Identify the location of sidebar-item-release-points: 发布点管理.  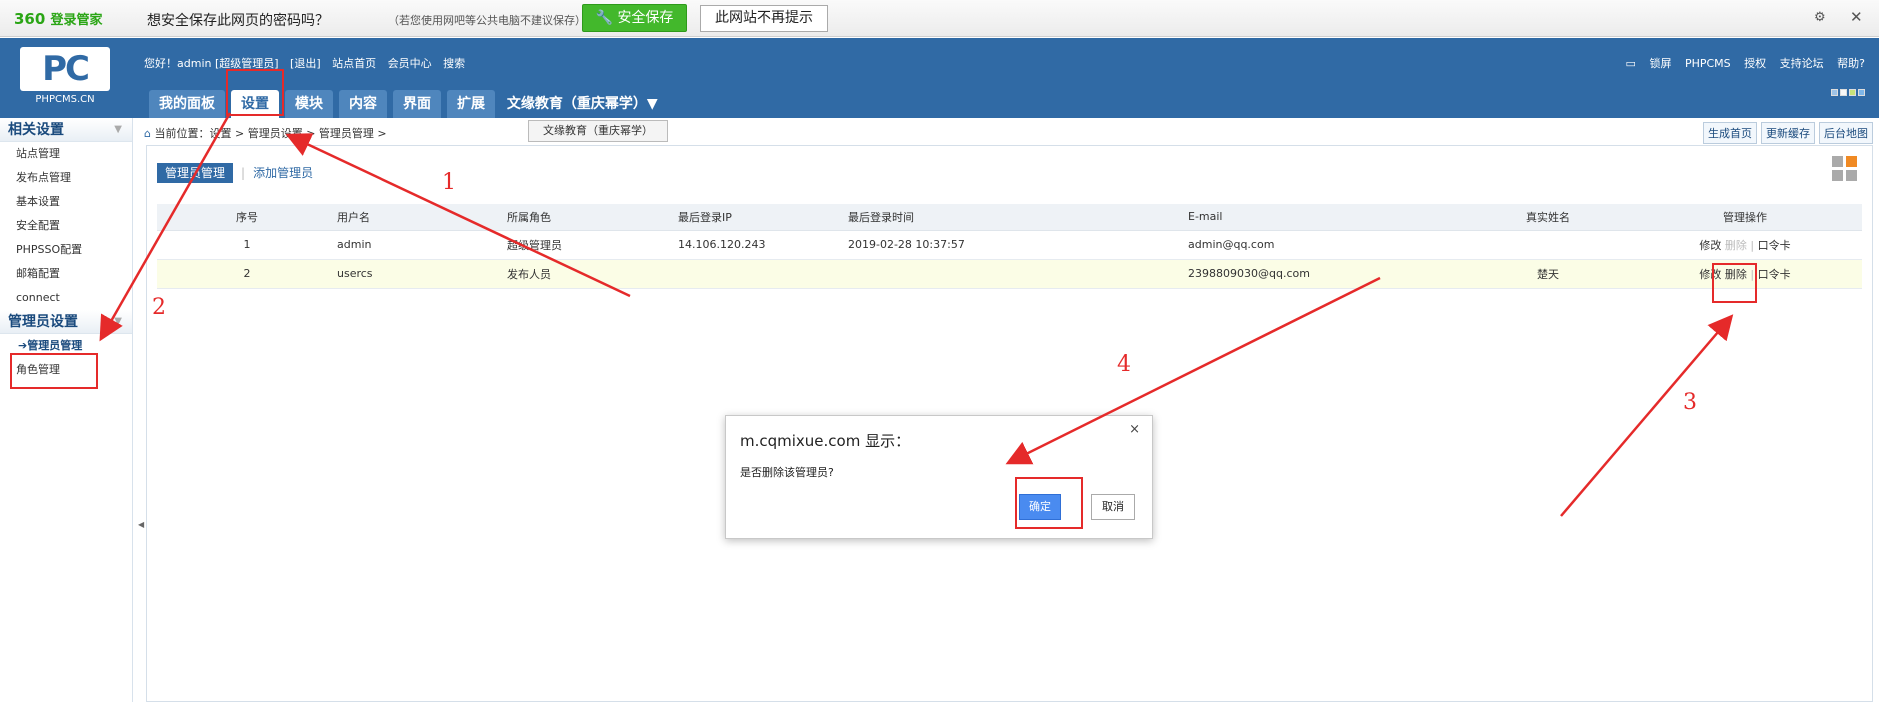
(66, 178).